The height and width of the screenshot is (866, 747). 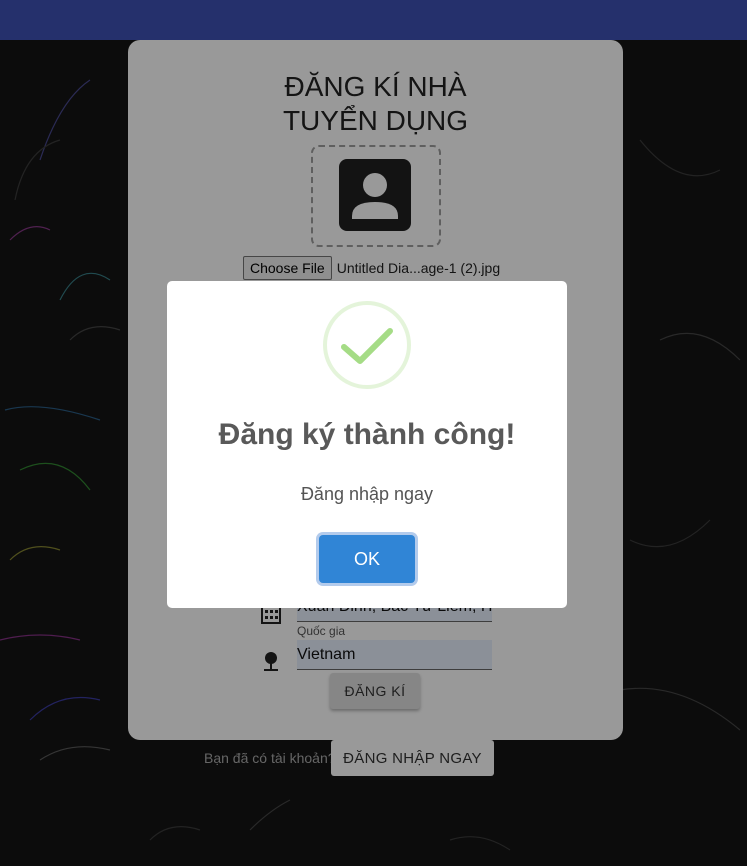 What do you see at coordinates (367, 559) in the screenshot?
I see `ok-button: OK` at bounding box center [367, 559].